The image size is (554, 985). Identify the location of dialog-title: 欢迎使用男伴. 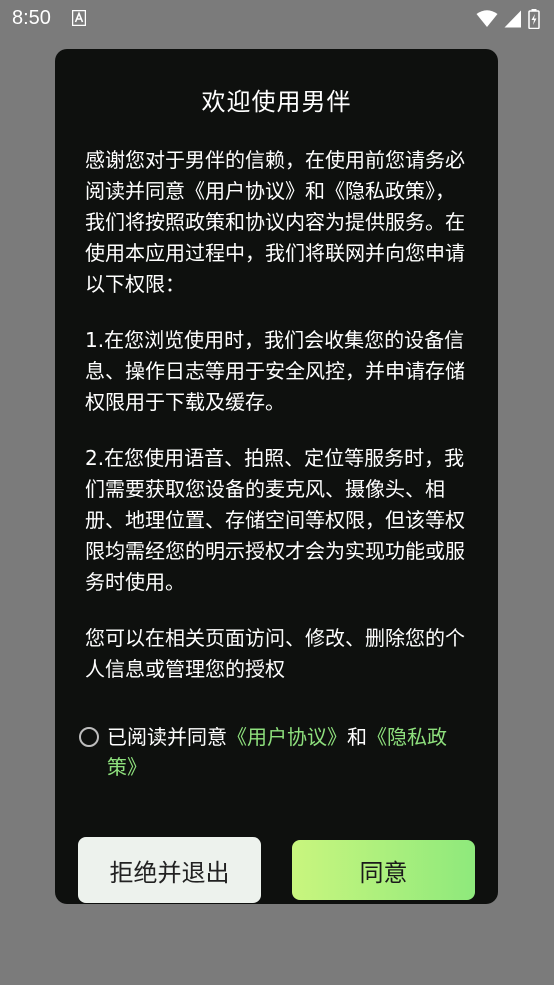
(276, 102).